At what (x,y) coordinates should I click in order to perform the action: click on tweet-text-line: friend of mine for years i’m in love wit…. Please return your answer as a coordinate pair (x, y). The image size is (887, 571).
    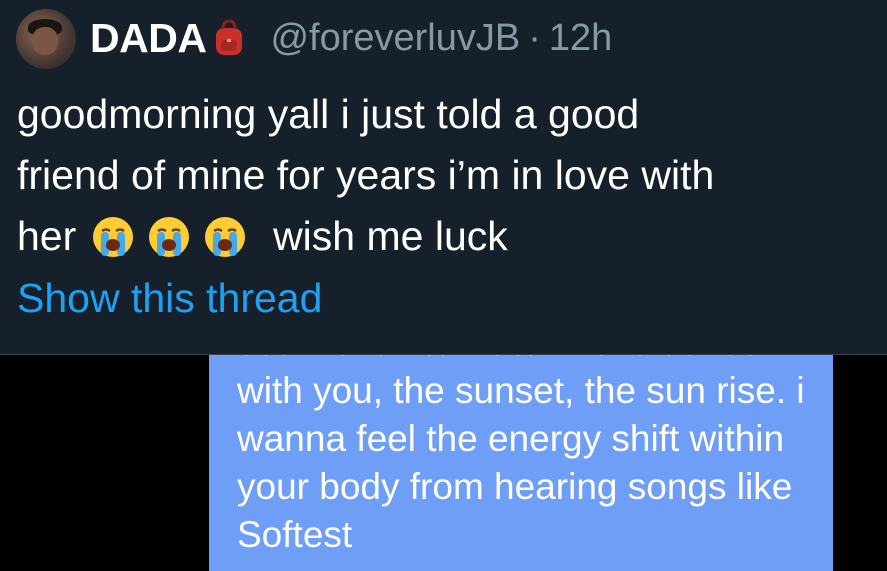
    Looking at the image, I should click on (366, 175).